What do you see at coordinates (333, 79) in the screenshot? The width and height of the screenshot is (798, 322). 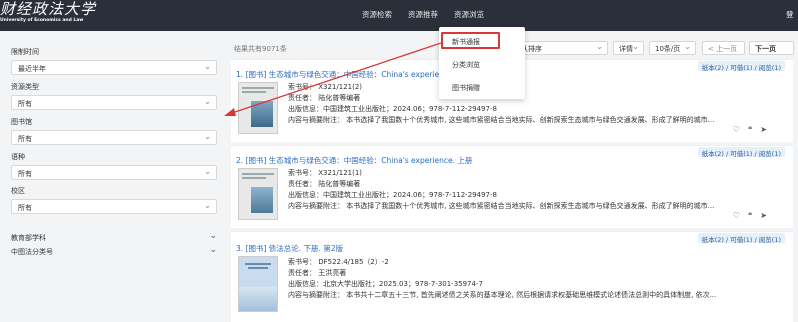 I see `annotation-arrow` at bounding box center [333, 79].